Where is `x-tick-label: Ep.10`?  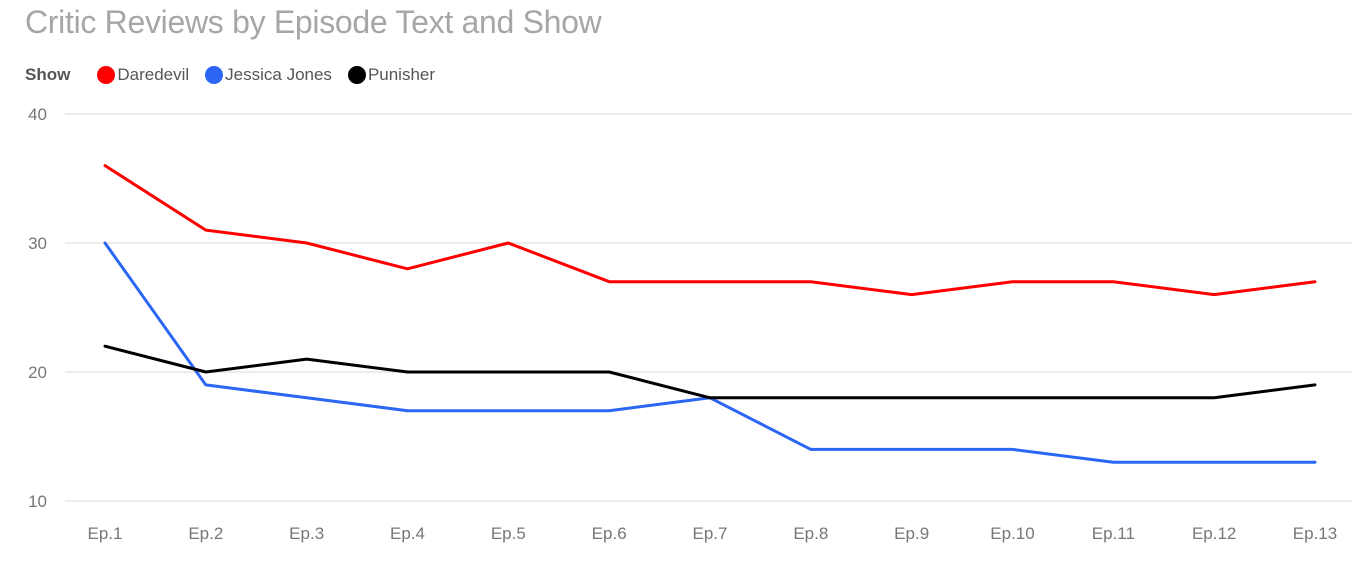
x-tick-label: Ep.10 is located at coordinates (1012, 533).